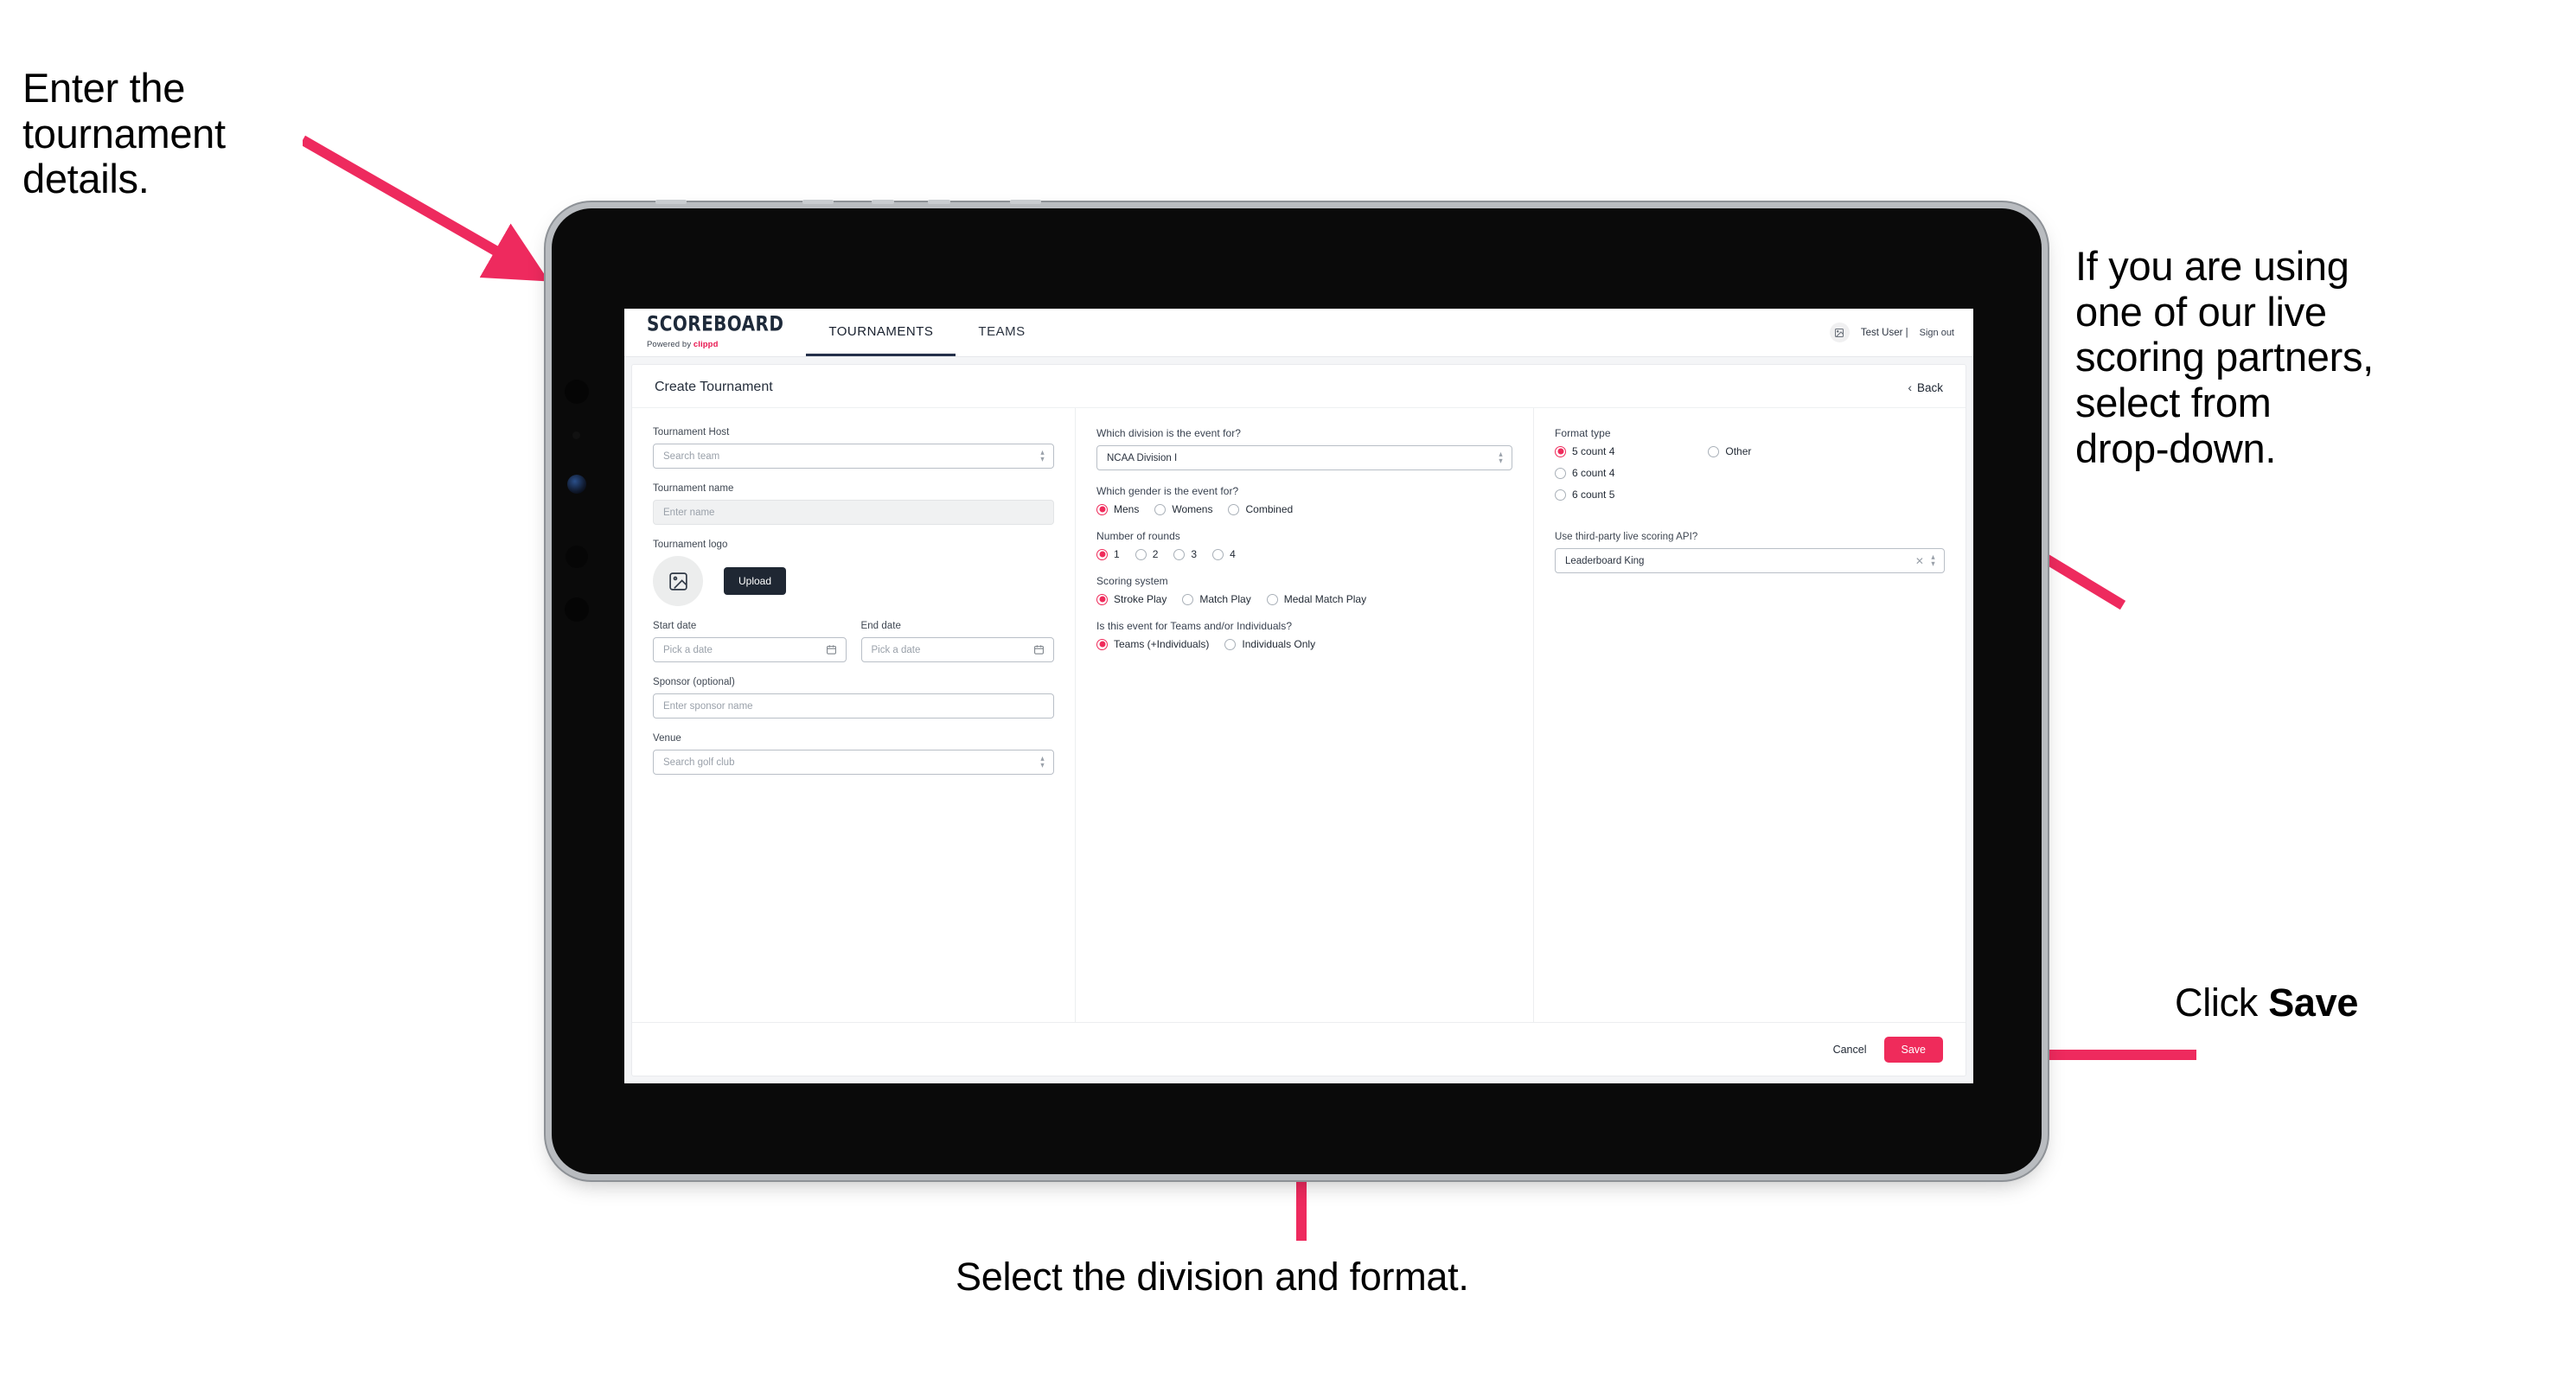 The height and width of the screenshot is (1386, 2576). I want to click on radio-label: Other, so click(1739, 451).